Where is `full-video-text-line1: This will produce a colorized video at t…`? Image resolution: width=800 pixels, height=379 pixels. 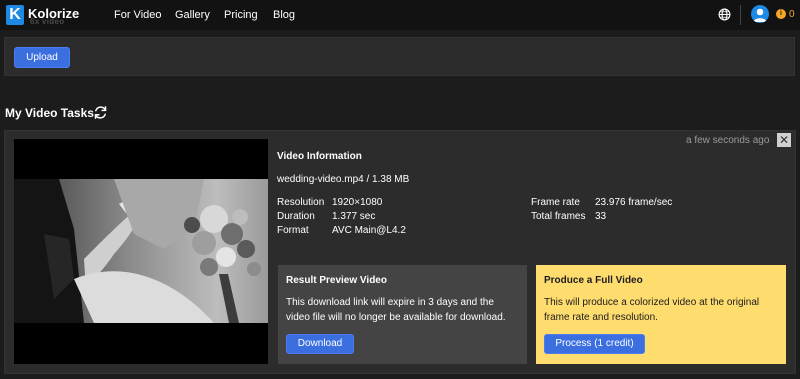
full-video-text-line1: This will produce a colorized video at t… is located at coordinates (652, 302).